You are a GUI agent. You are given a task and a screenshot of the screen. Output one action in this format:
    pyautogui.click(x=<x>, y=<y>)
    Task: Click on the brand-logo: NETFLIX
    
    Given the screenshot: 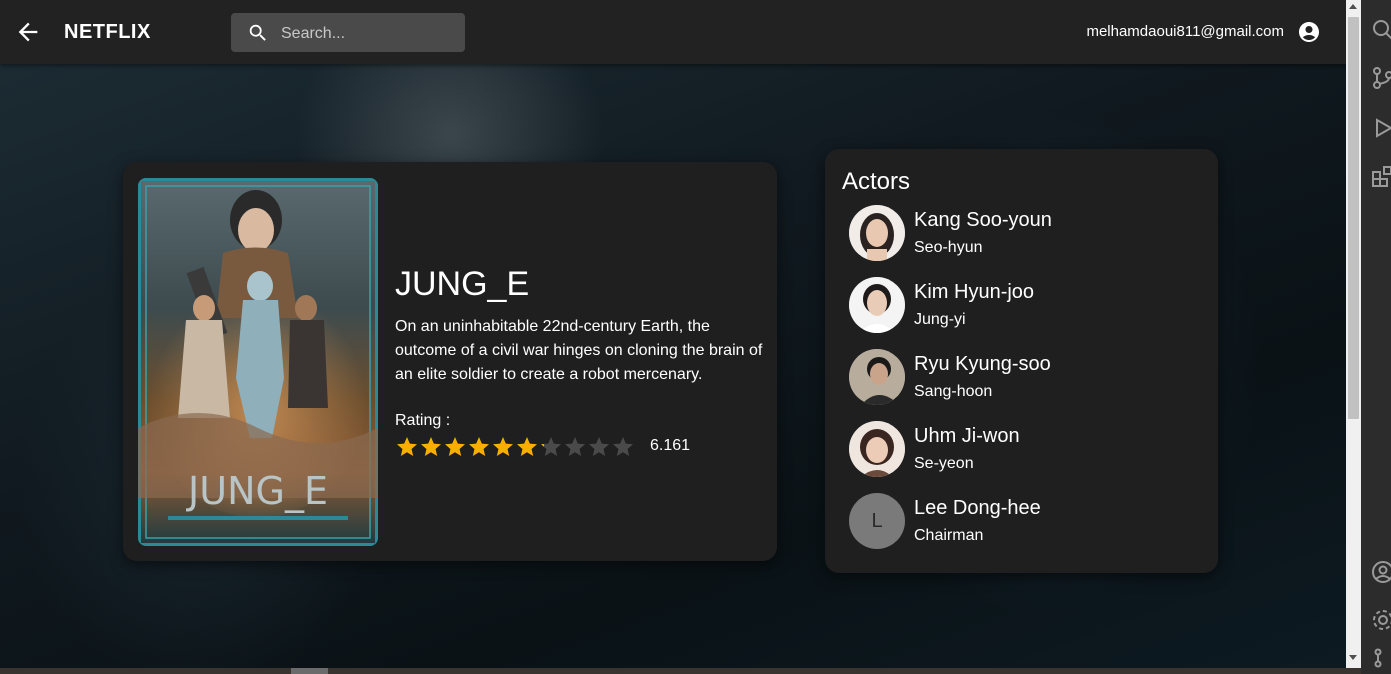 What is the action you would take?
    pyautogui.click(x=107, y=32)
    